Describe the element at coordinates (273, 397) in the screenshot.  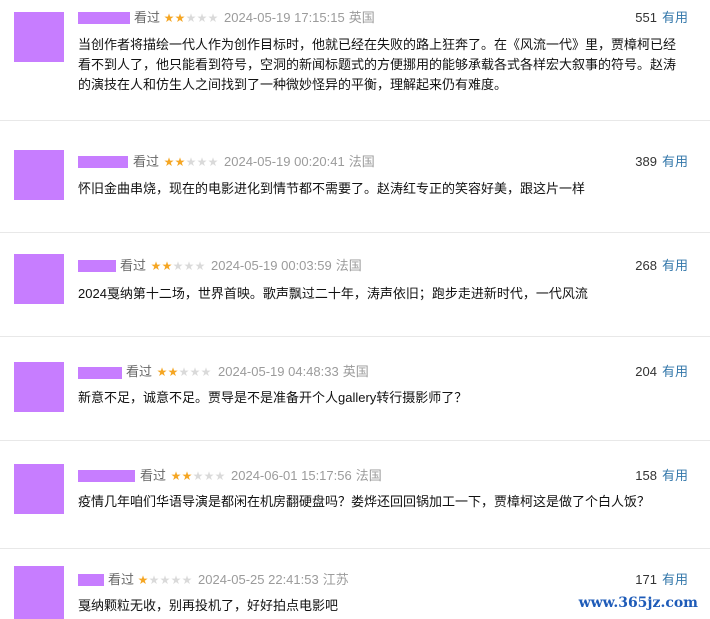
I see `comment-text: 新意不足，诚意不足。贾导是不是准备开个人gallery转行摄影师了？` at that location.